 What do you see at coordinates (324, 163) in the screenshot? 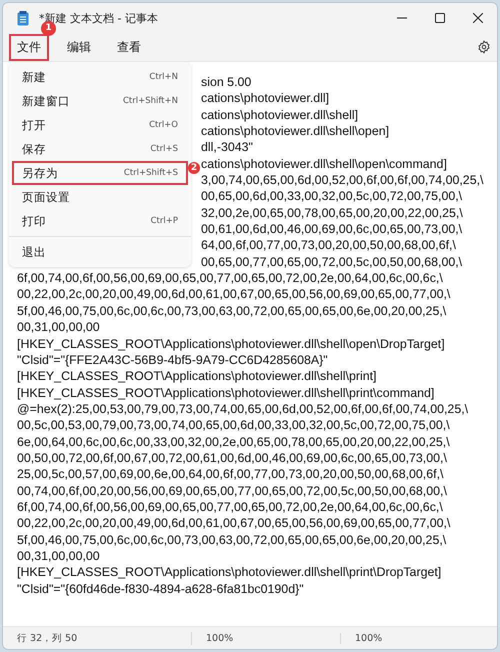
I see `text-line: cations\photoviewer.dll\shell\open\command]` at bounding box center [324, 163].